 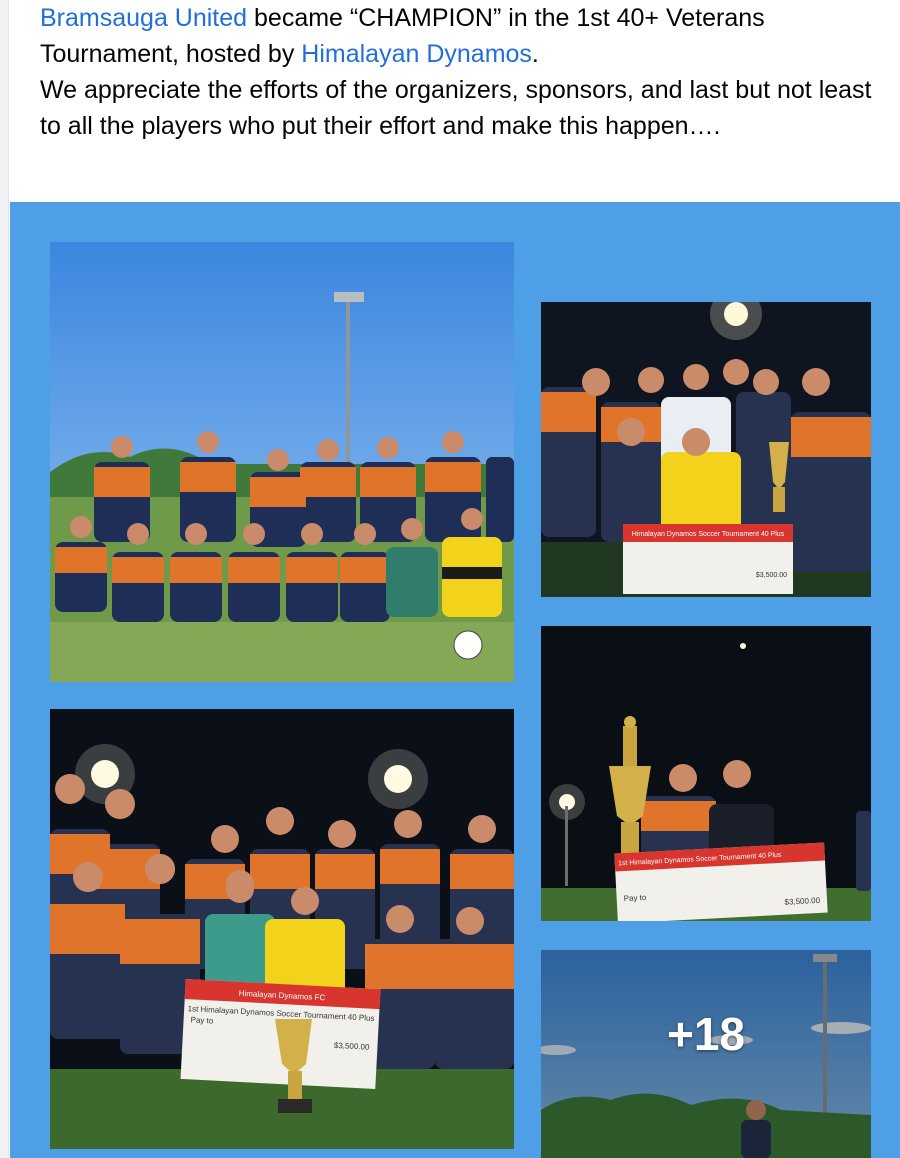 I want to click on cheque-payto-text-2: Pay to, so click(x=635, y=898).